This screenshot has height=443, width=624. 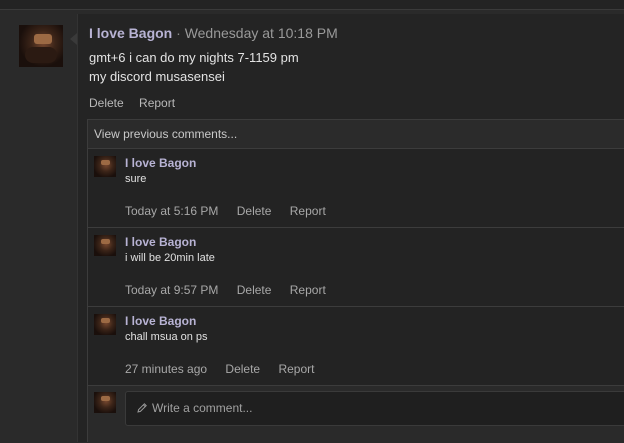 I want to click on comment-time: 27 minutes ago, so click(x=166, y=369).